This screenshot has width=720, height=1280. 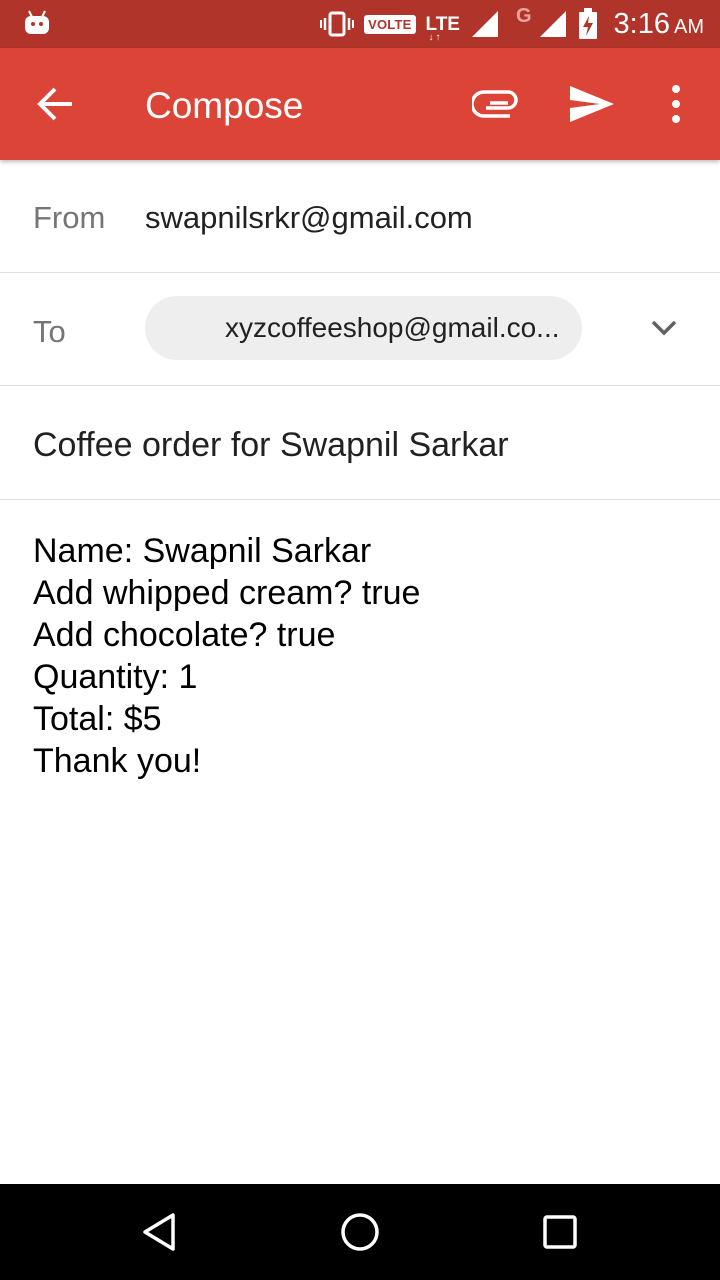 I want to click on clock: 3:16 AM, so click(x=659, y=24).